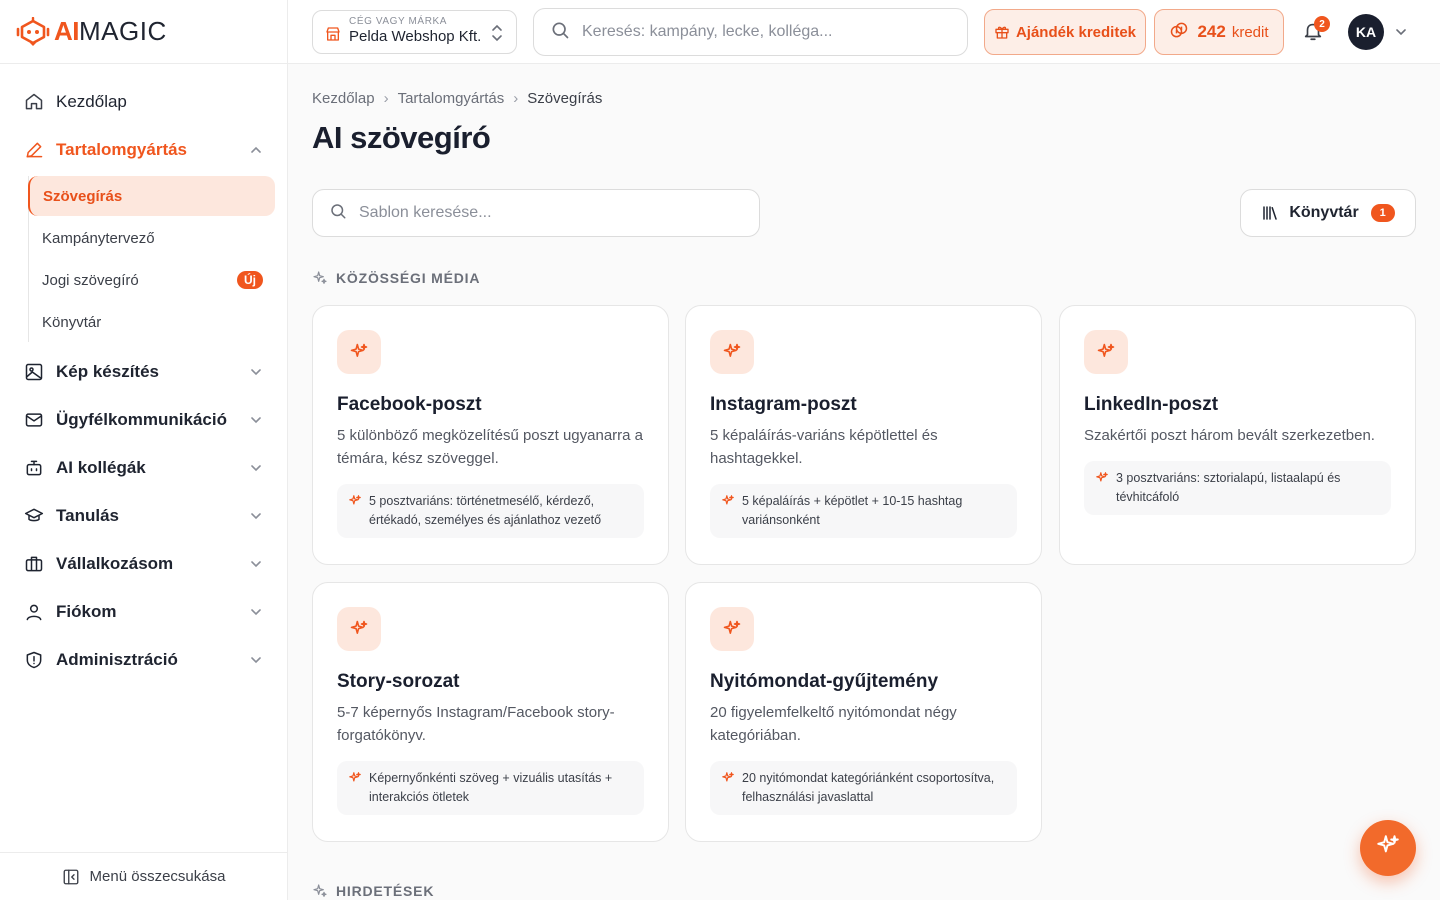 Image resolution: width=1440 pixels, height=900 pixels. What do you see at coordinates (1250, 32) in the screenshot?
I see `credits-unit: kredit` at bounding box center [1250, 32].